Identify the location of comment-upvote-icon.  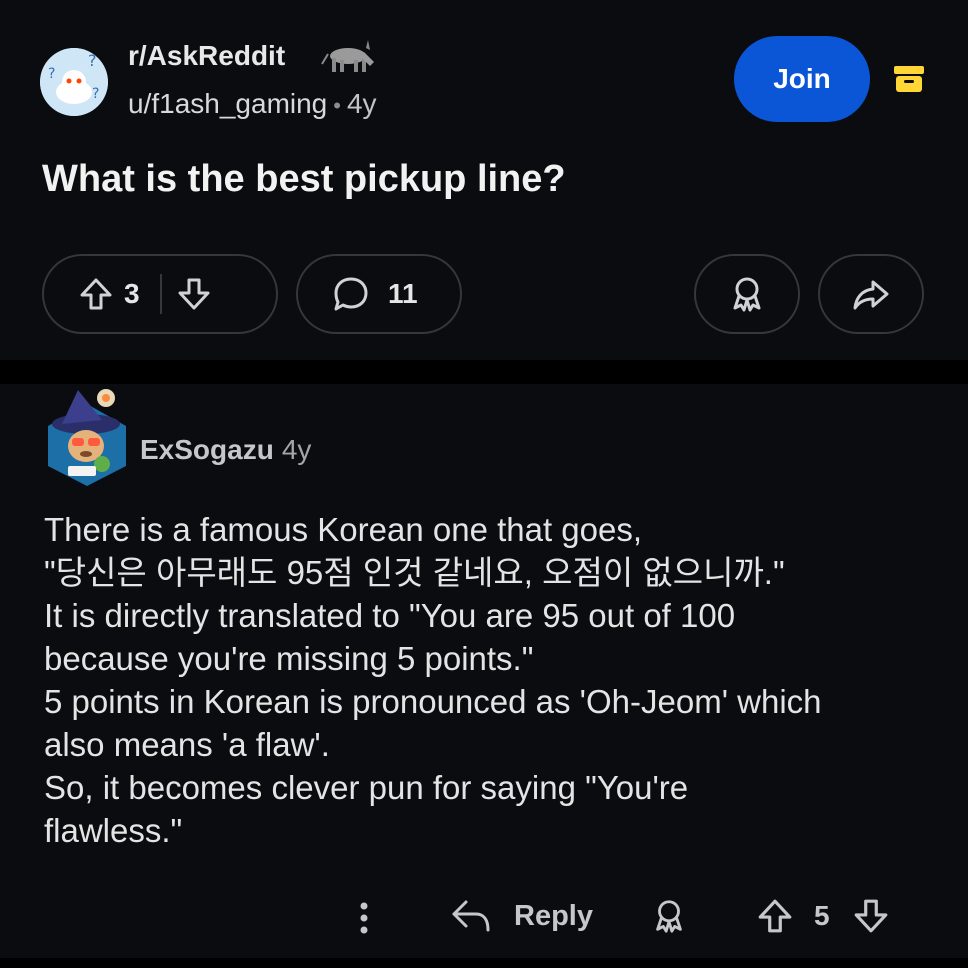
(775, 916).